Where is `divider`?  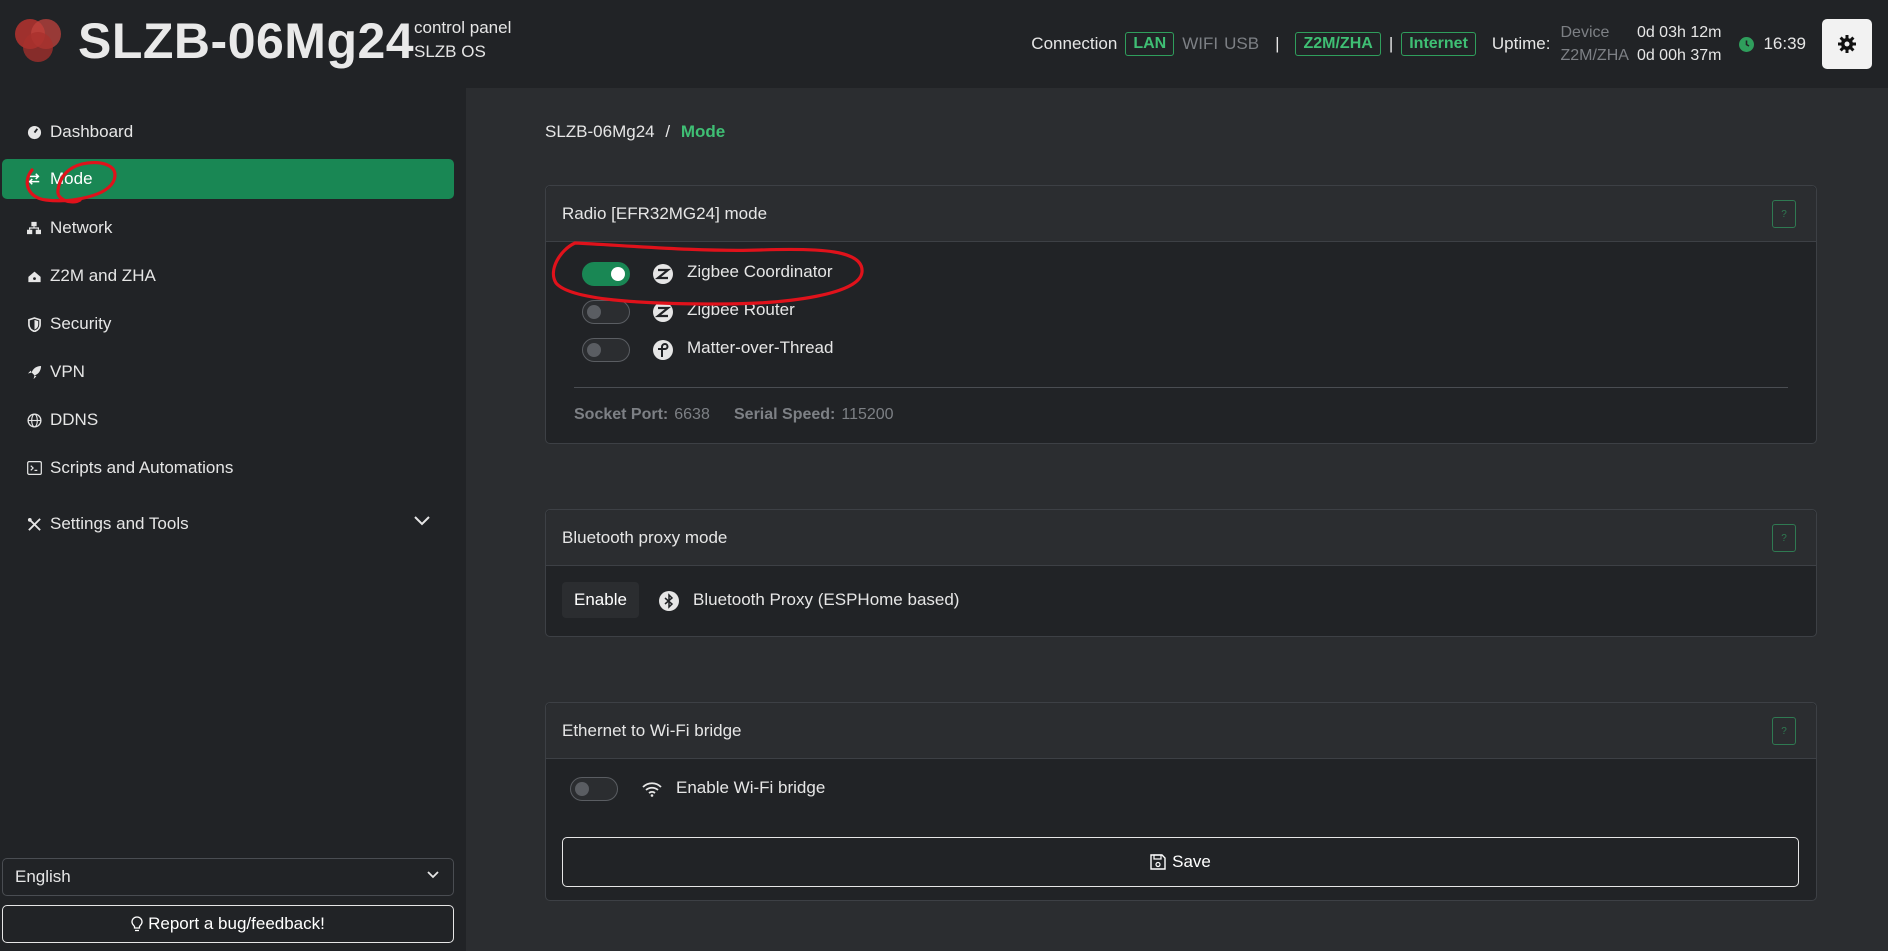 divider is located at coordinates (1181, 387).